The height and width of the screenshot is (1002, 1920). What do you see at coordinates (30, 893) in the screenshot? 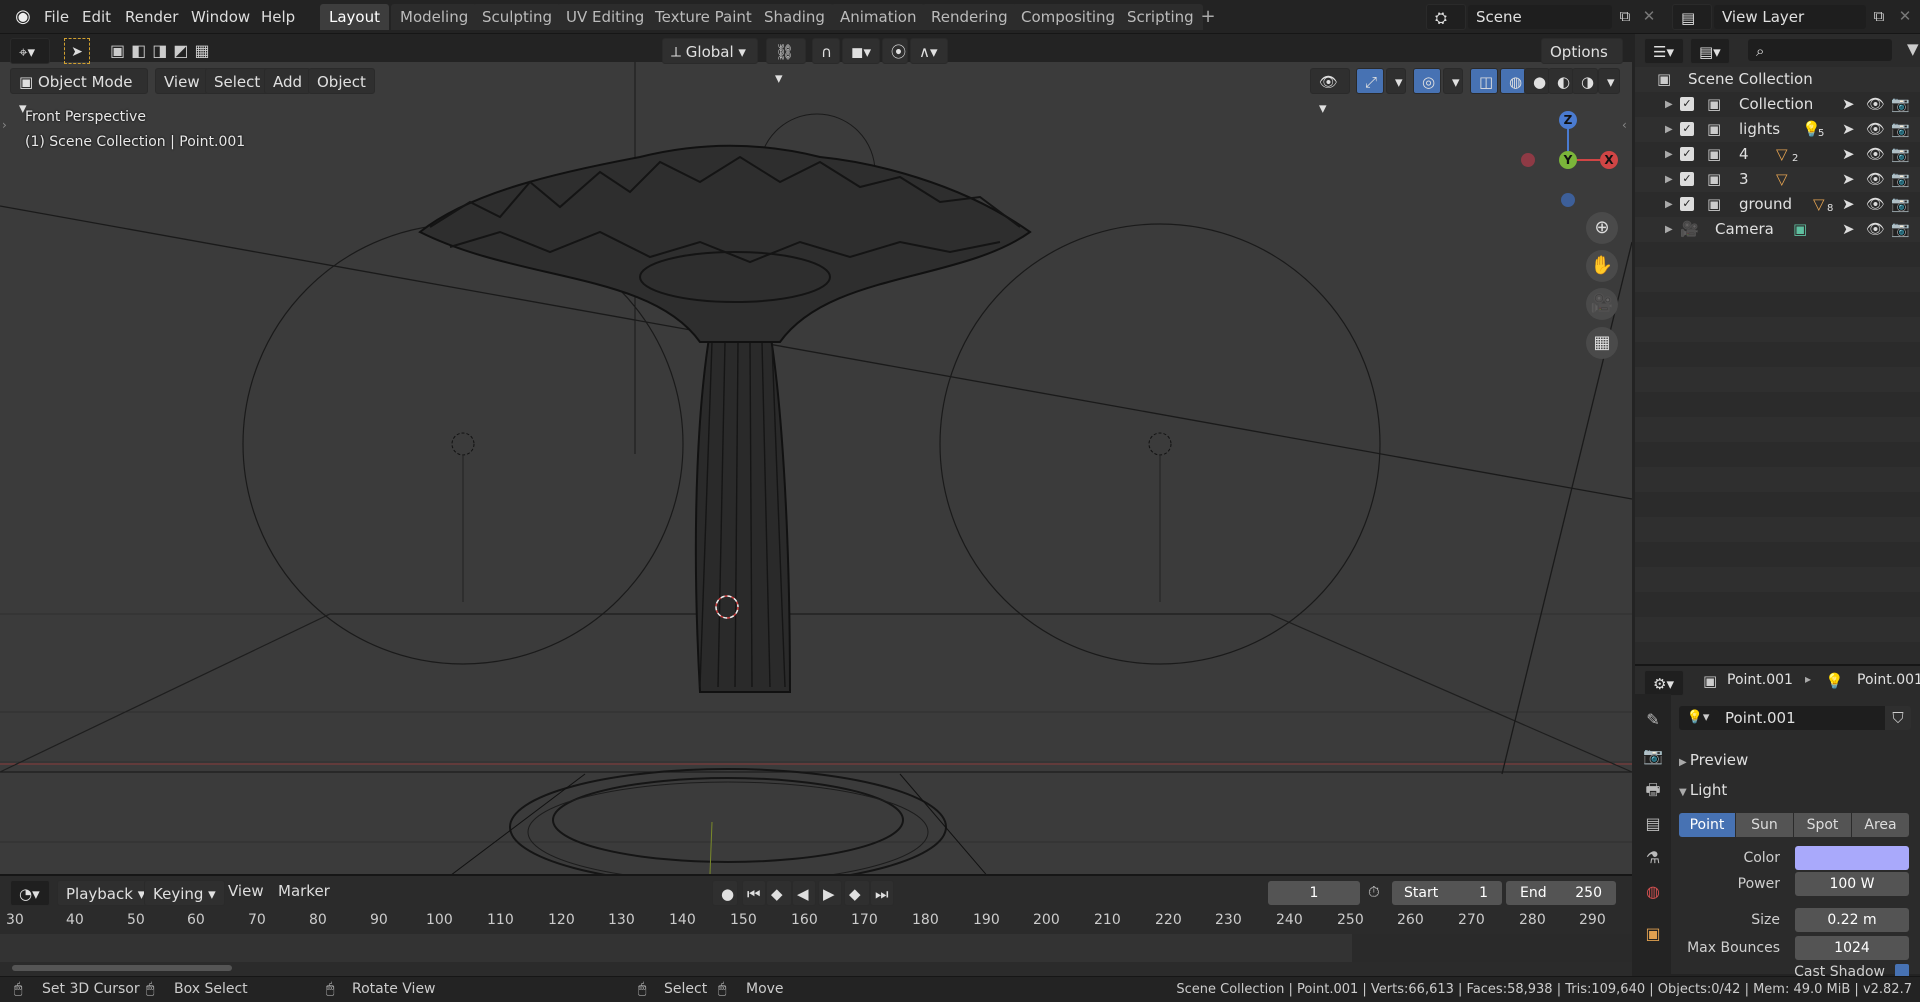
I see `timeline-editor-icon: ◔▾` at bounding box center [30, 893].